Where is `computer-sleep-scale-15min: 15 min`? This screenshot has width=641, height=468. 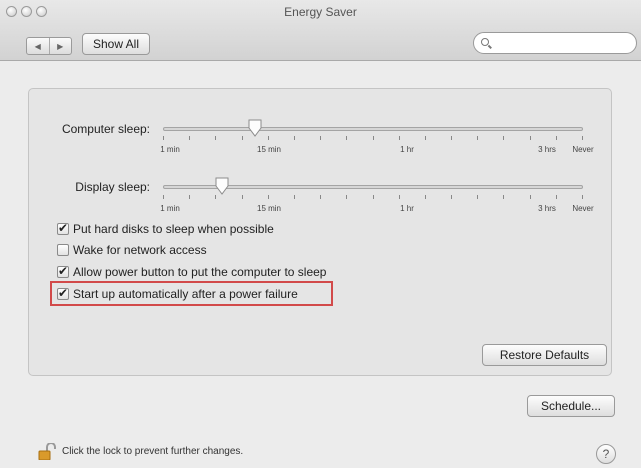
computer-sleep-scale-15min: 15 min is located at coordinates (269, 149).